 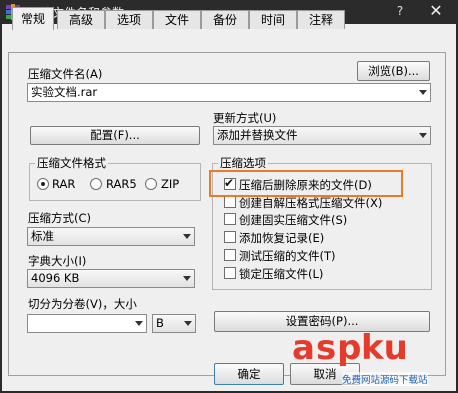 What do you see at coordinates (322, 135) in the screenshot?
I see `update-mode-select: 添加并替换文件` at bounding box center [322, 135].